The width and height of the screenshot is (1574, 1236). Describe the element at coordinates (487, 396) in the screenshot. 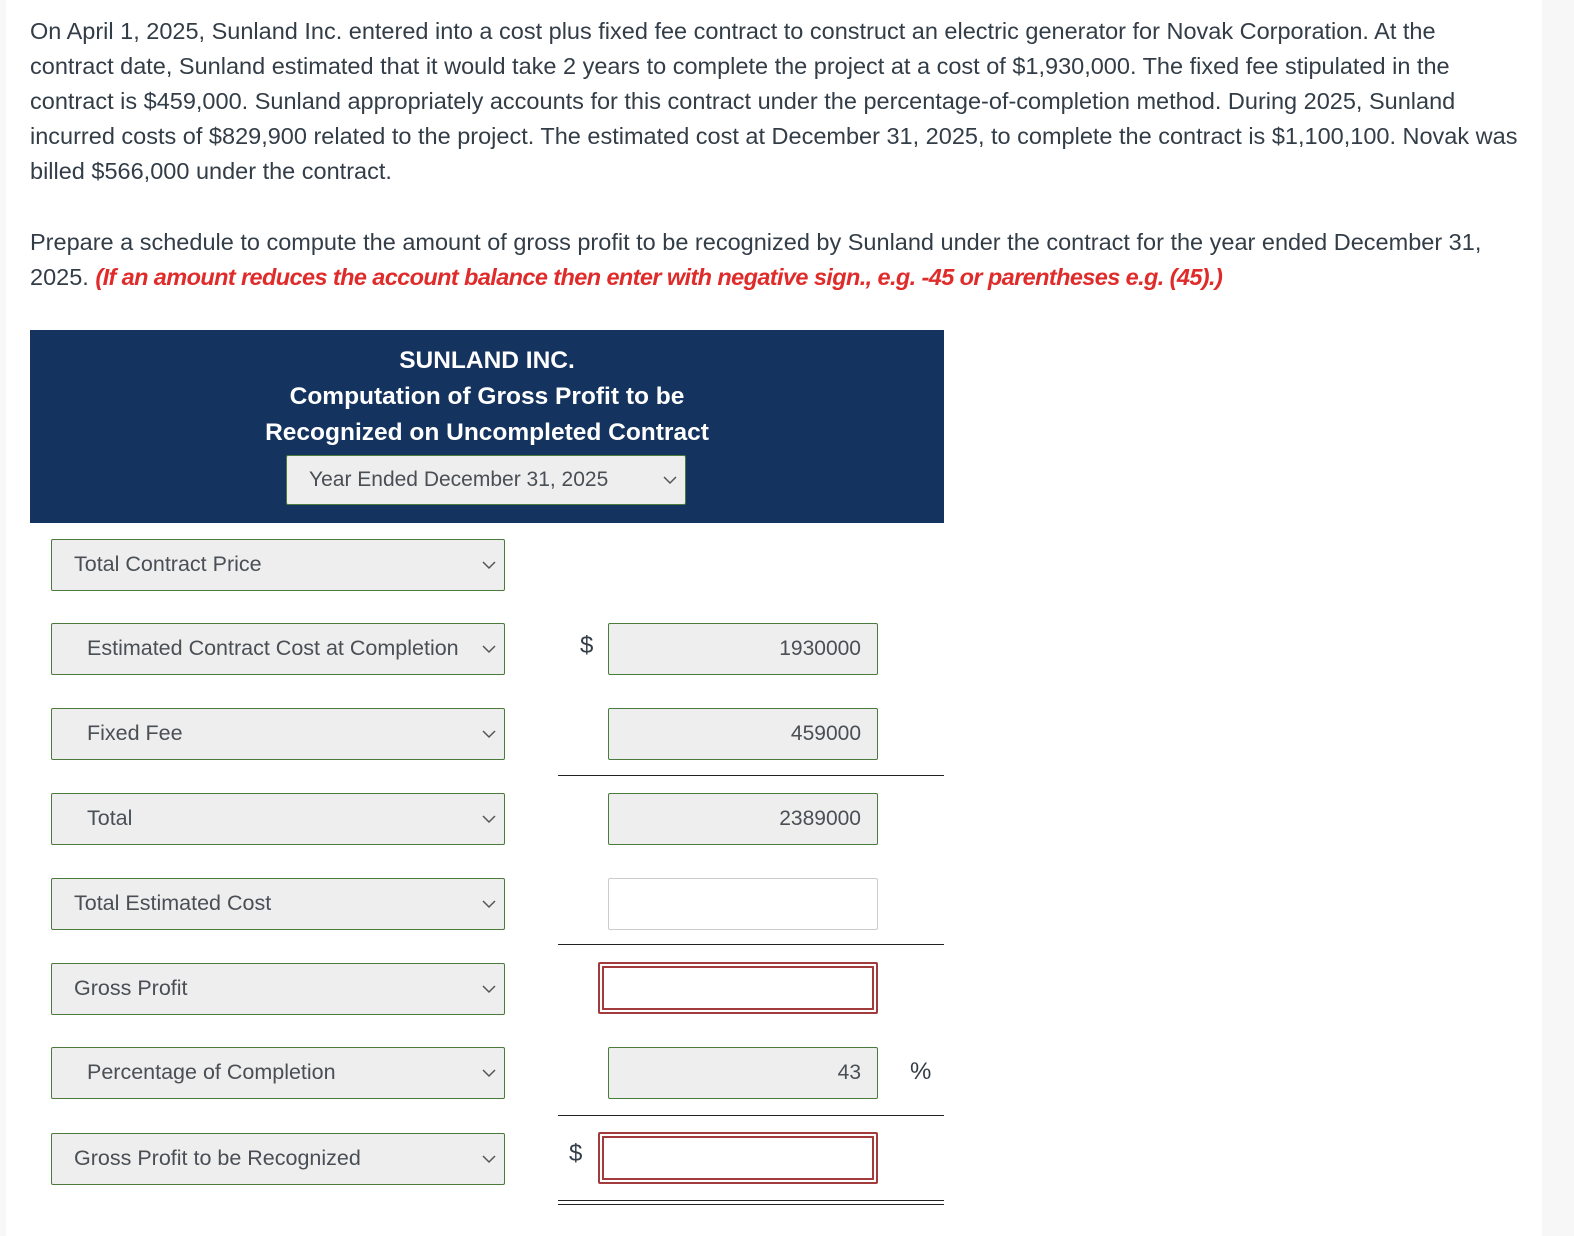

I see `schedule-title-line1: Computation of Gross Profit to be` at that location.